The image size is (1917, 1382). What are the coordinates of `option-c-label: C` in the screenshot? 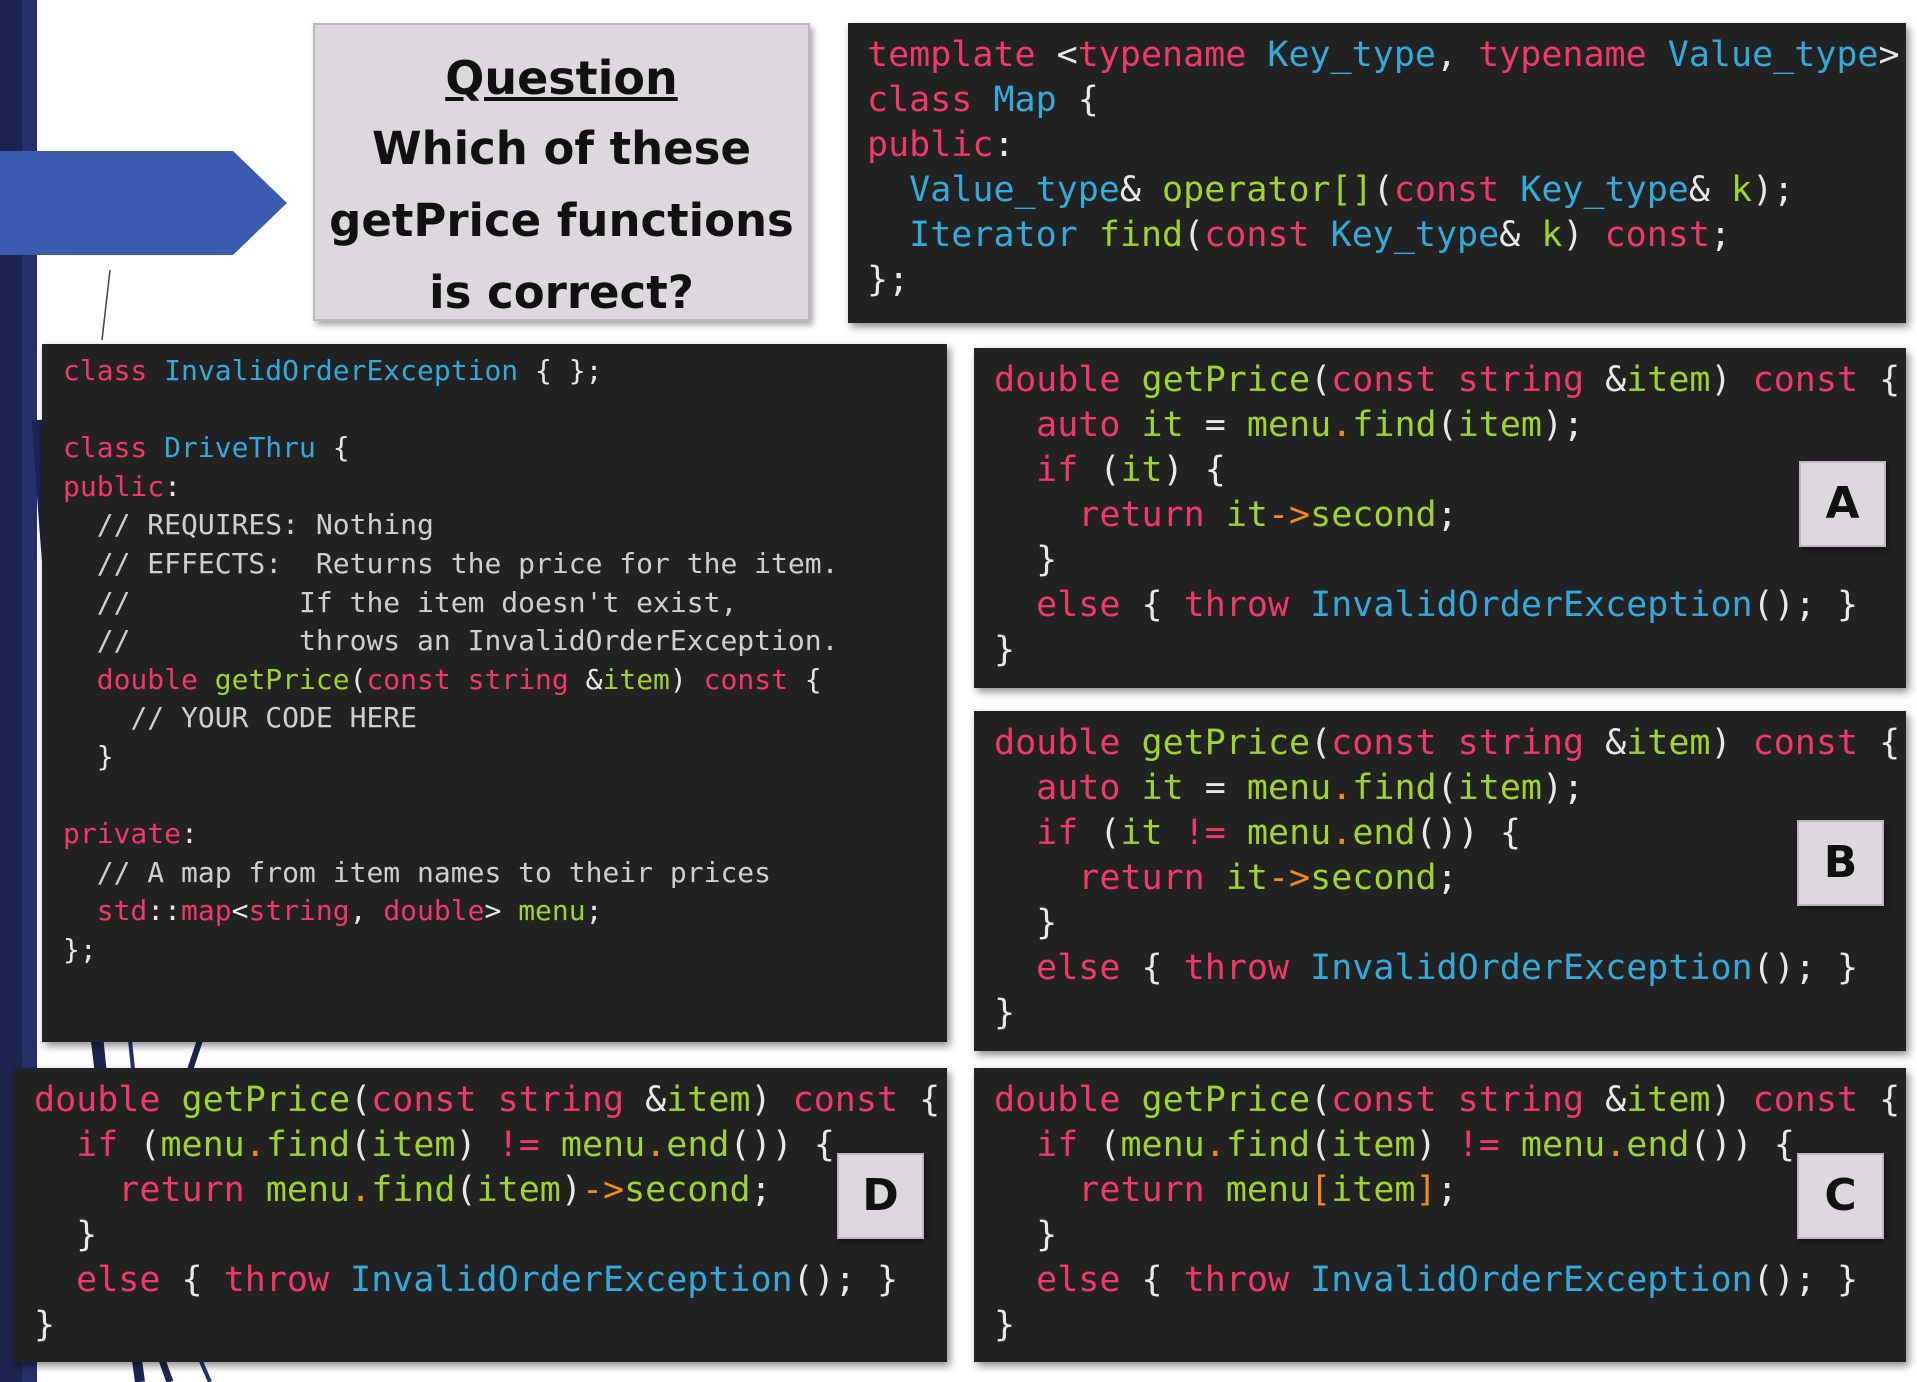 It's located at (1840, 1196).